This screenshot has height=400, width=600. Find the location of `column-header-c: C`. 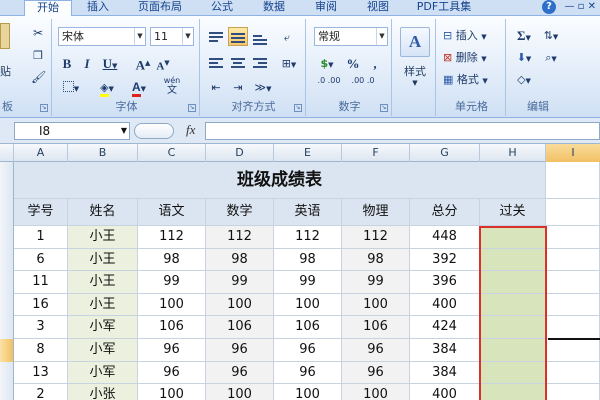

column-header-c: C is located at coordinates (172, 153).